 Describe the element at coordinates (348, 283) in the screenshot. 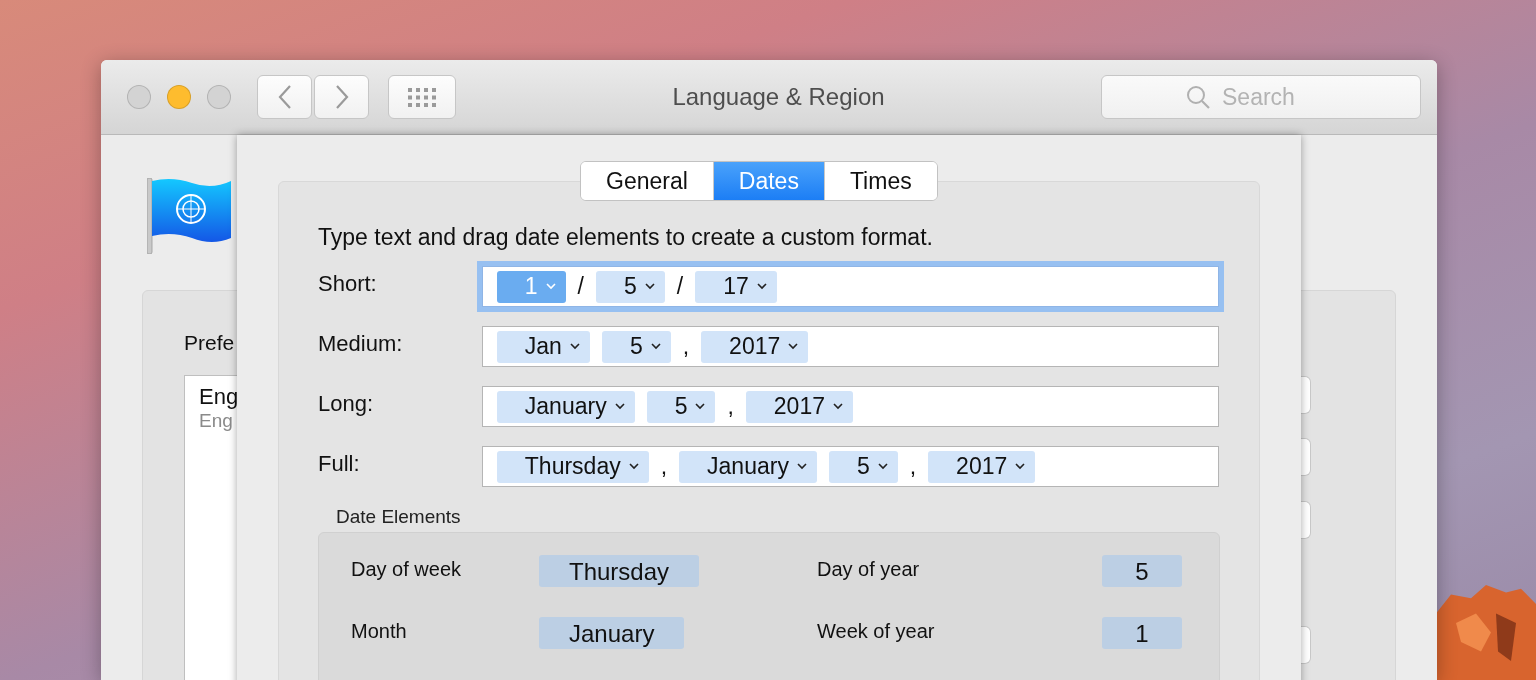

I see `format-label: Short:` at that location.